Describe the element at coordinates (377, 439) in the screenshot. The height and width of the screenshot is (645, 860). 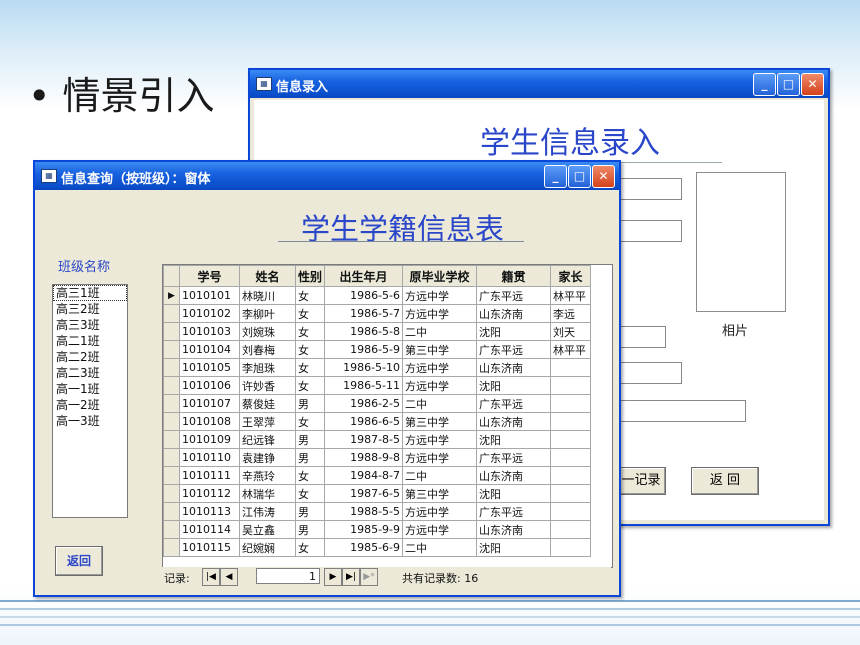
I see `table-row: 1010109 纪远锋男 1987-8-5 方远中学 沈阳` at that location.